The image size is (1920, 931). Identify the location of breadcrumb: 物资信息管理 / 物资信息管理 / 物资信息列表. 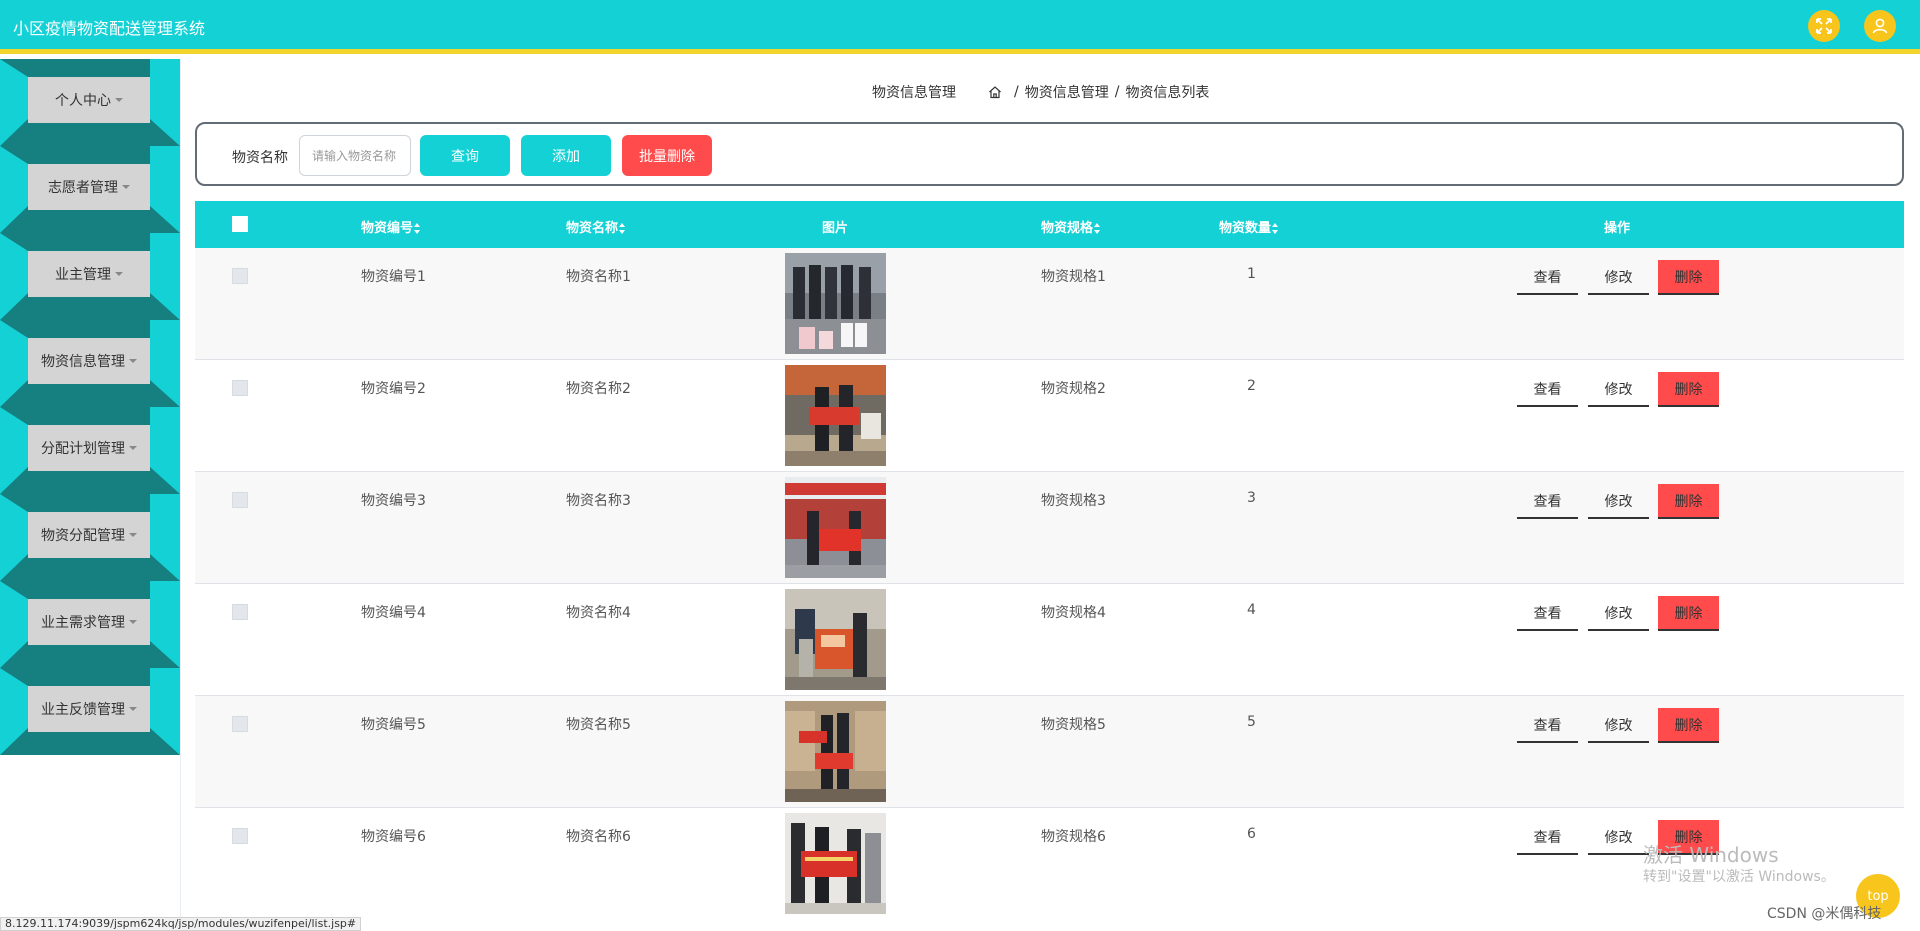
(1040, 92).